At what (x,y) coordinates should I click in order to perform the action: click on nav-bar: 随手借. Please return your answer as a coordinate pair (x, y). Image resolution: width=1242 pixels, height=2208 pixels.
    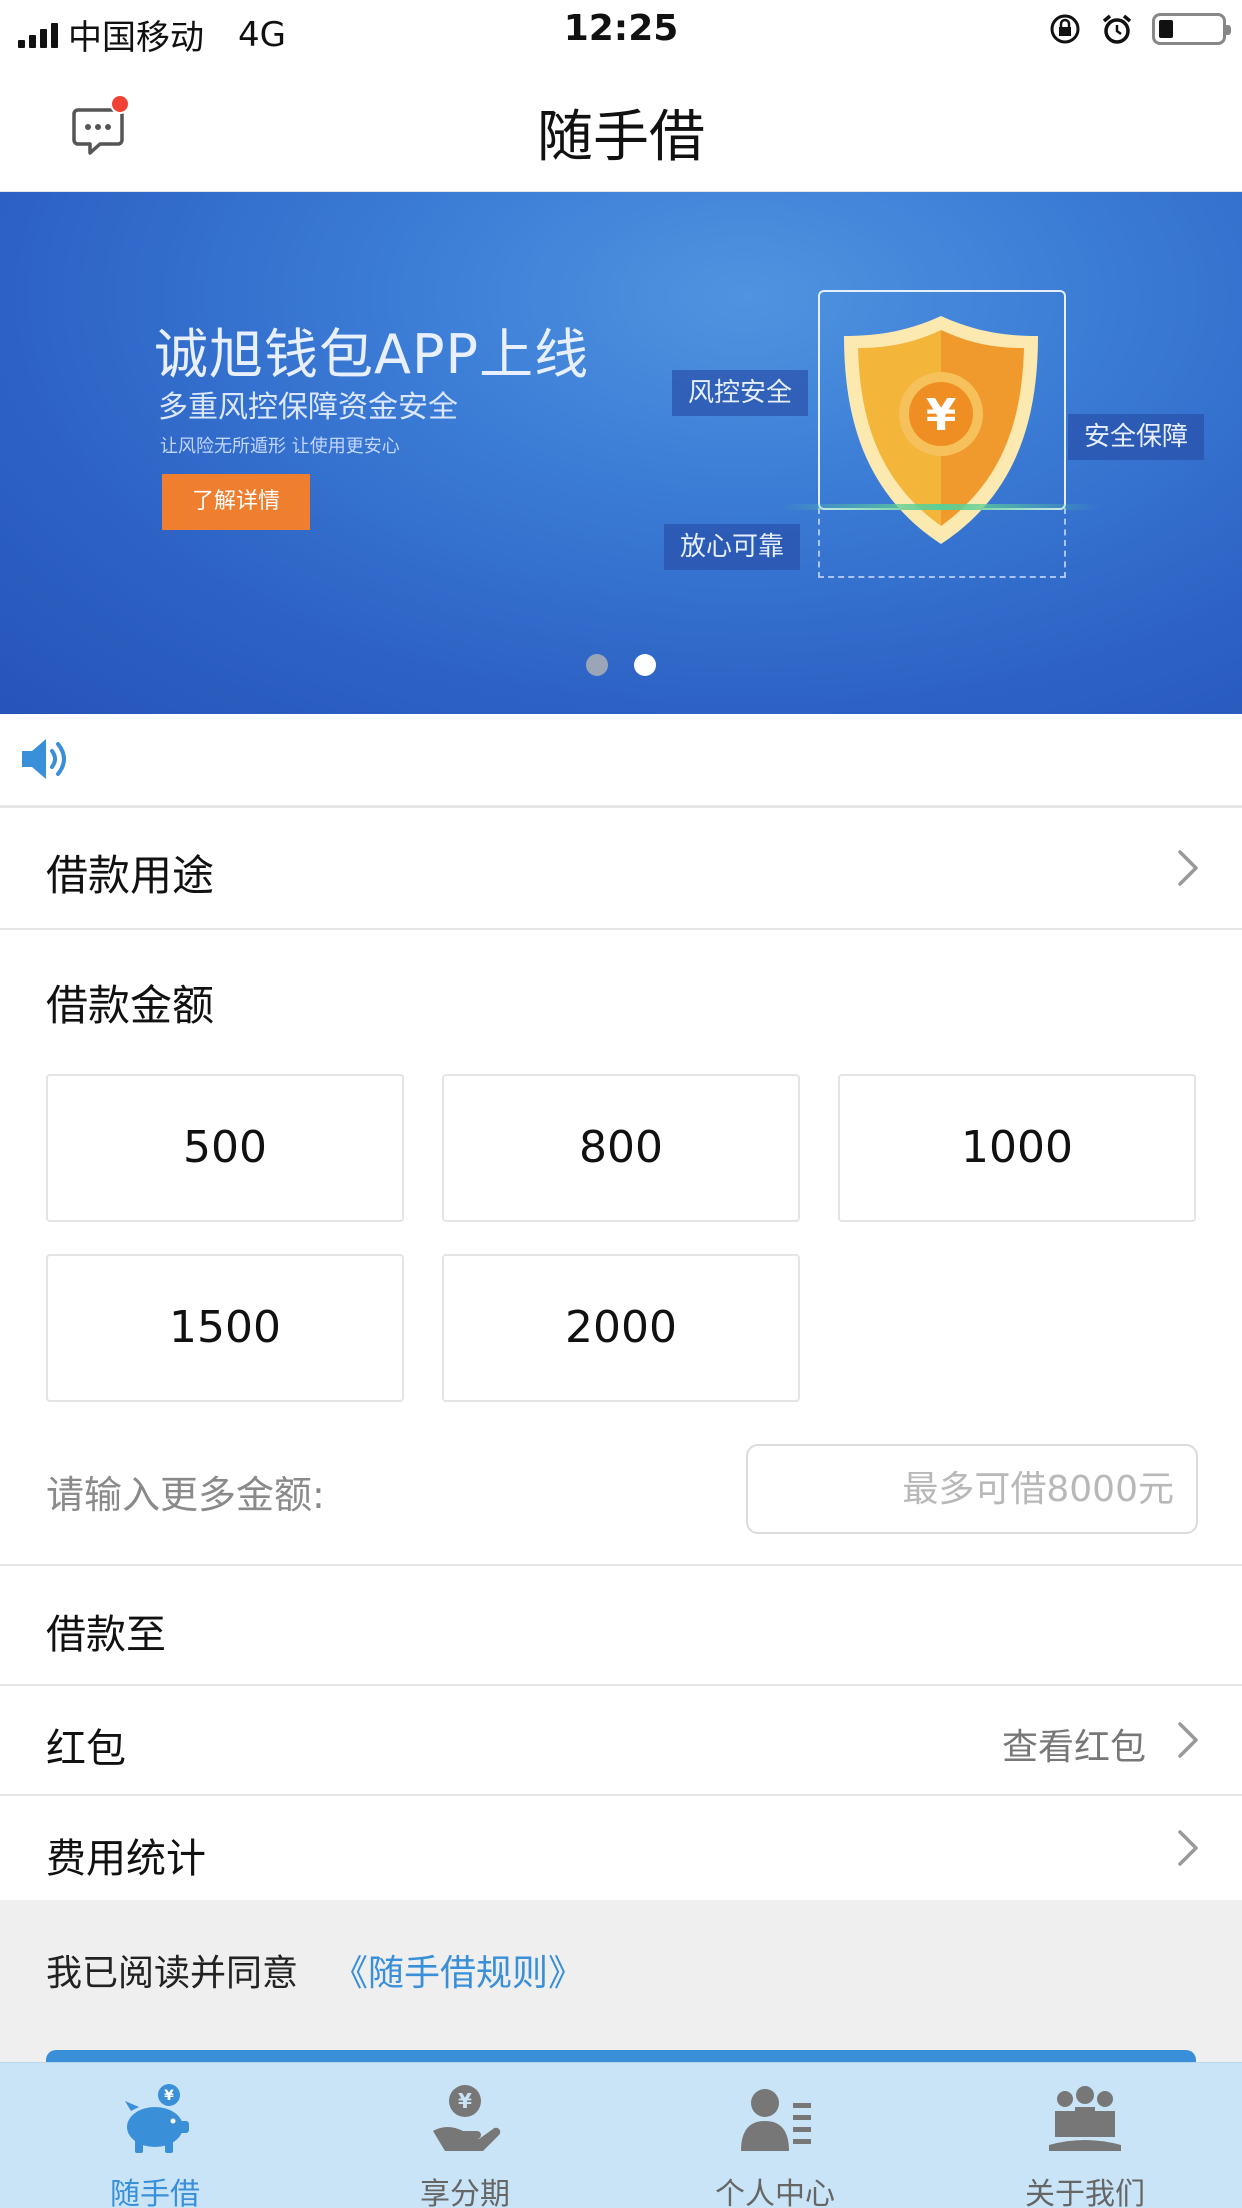
    Looking at the image, I should click on (621, 127).